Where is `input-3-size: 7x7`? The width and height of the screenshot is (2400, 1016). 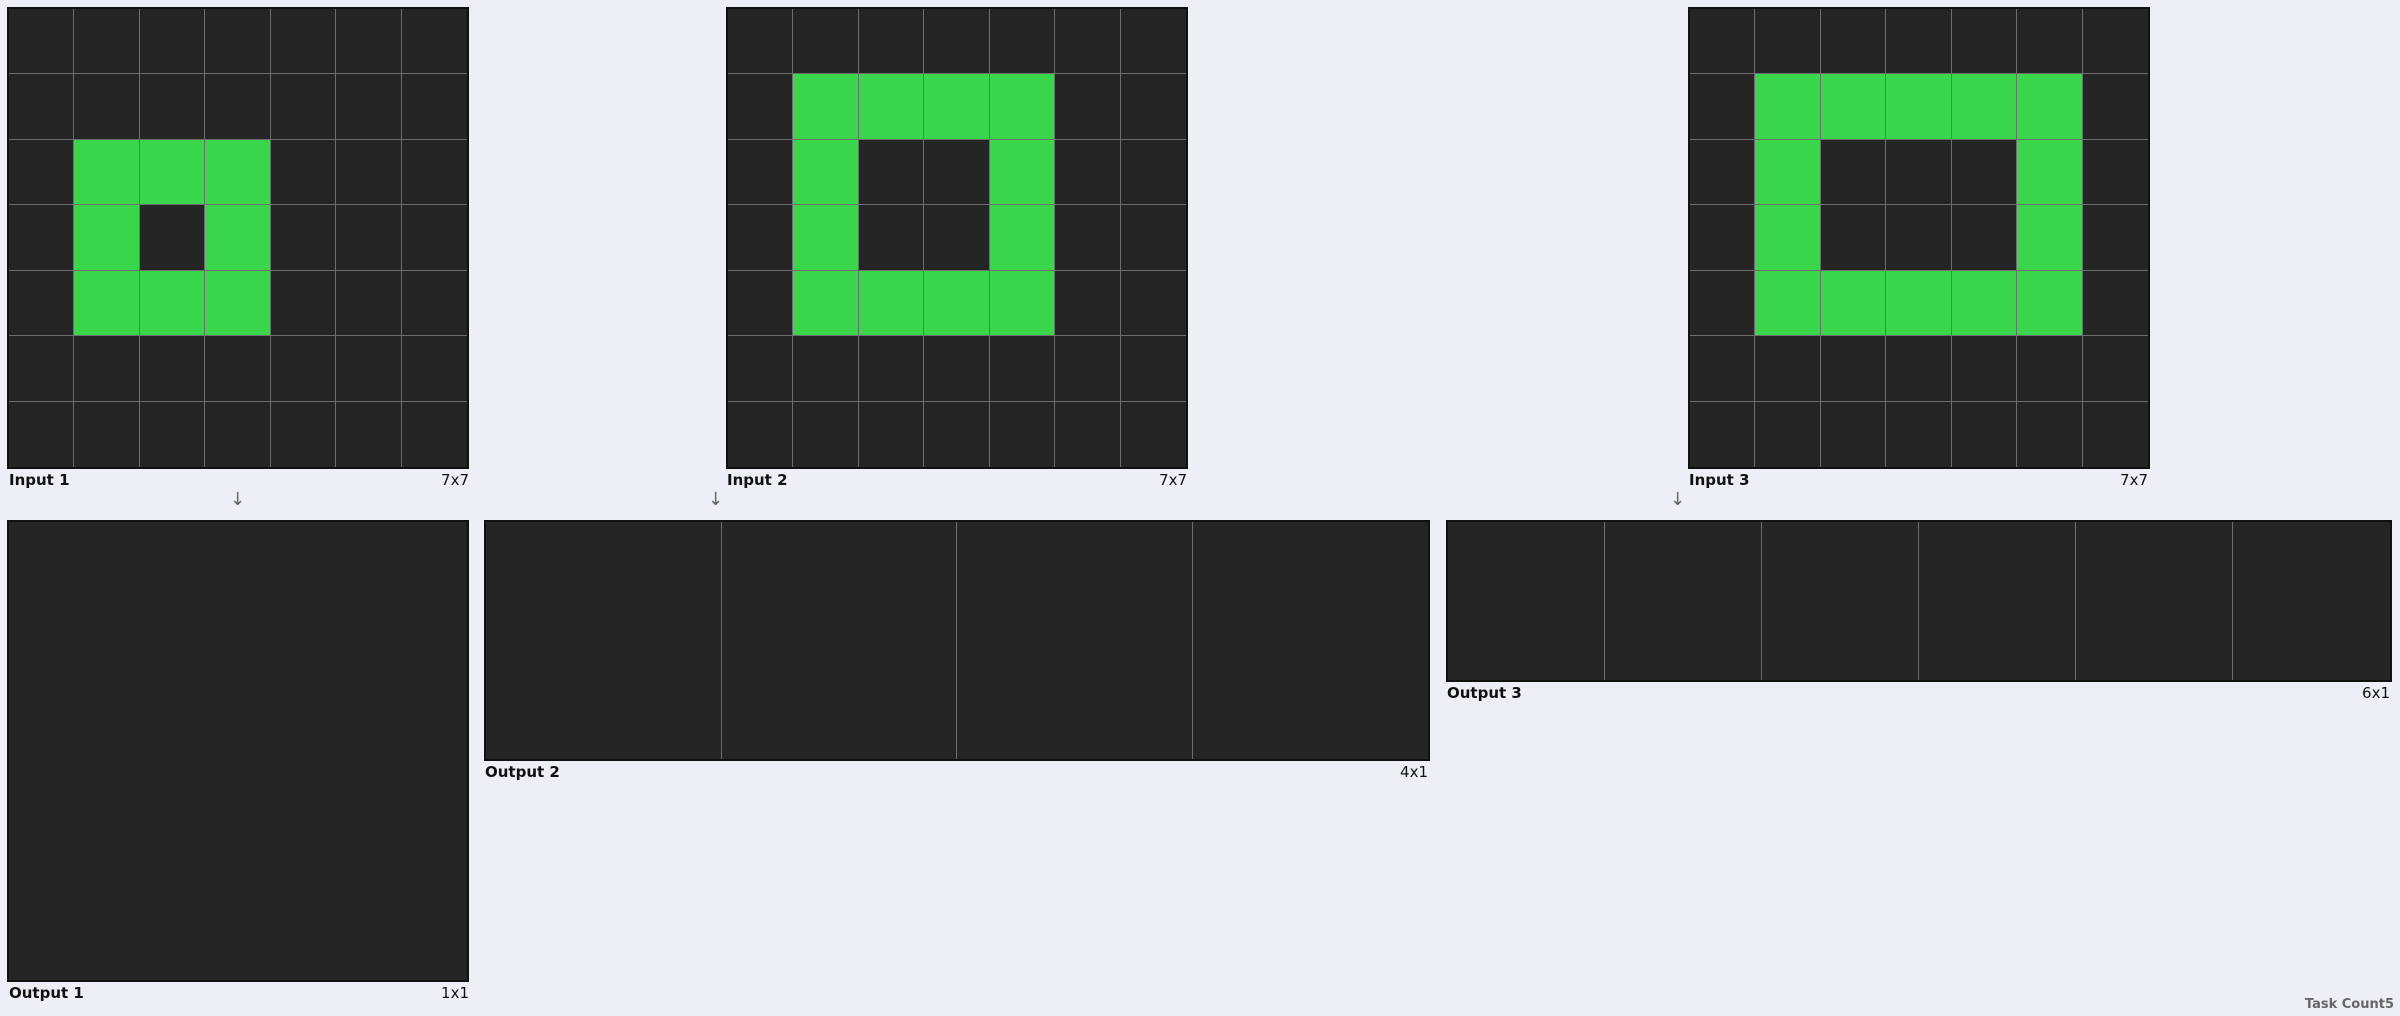
input-3-size: 7x7 is located at coordinates (2134, 480).